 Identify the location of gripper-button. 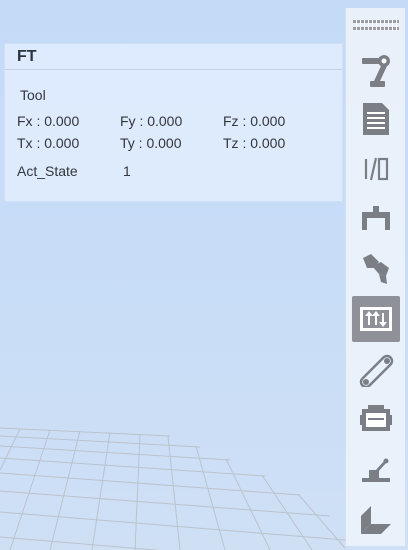
(376, 219).